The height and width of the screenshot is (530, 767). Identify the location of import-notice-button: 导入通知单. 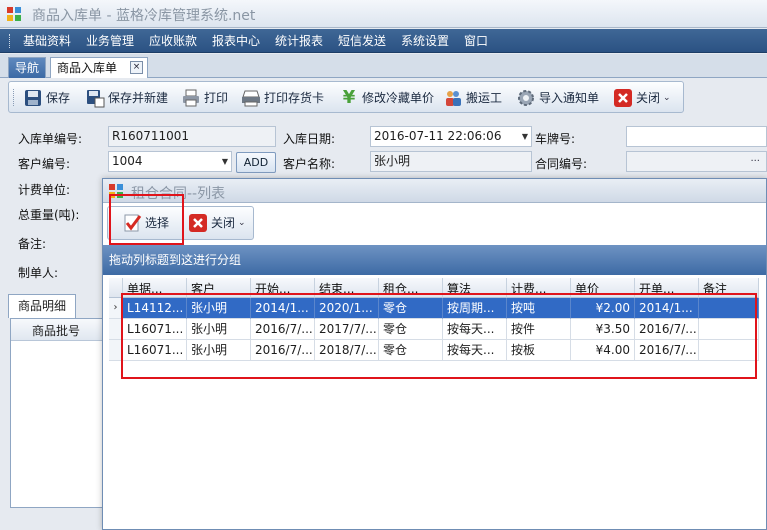
(557, 98).